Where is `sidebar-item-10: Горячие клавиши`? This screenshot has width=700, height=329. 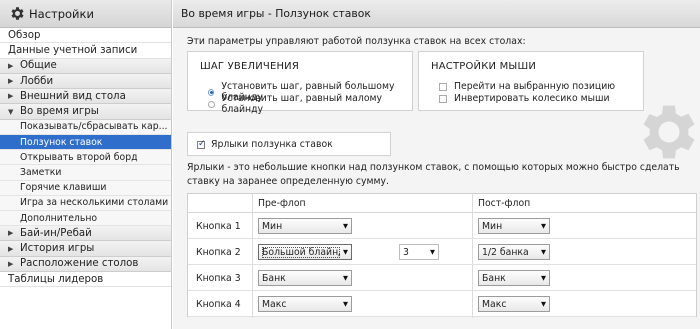
sidebar-item-10: Горячие клавиши is located at coordinates (85, 188).